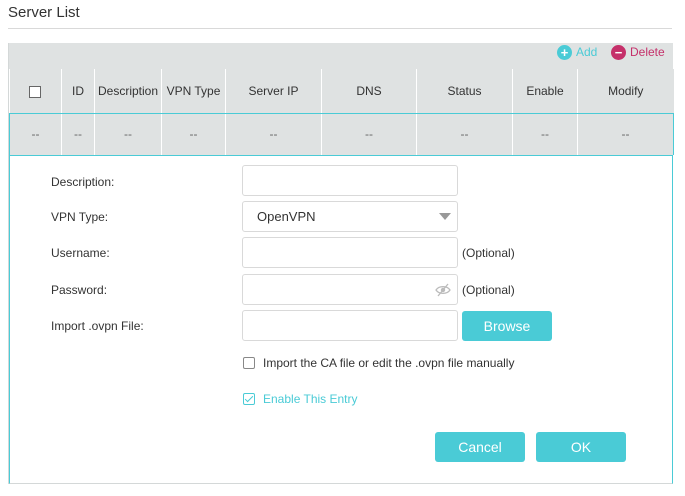 This screenshot has height=496, width=685. I want to click on vpn-type-value: OpenVPN, so click(286, 216).